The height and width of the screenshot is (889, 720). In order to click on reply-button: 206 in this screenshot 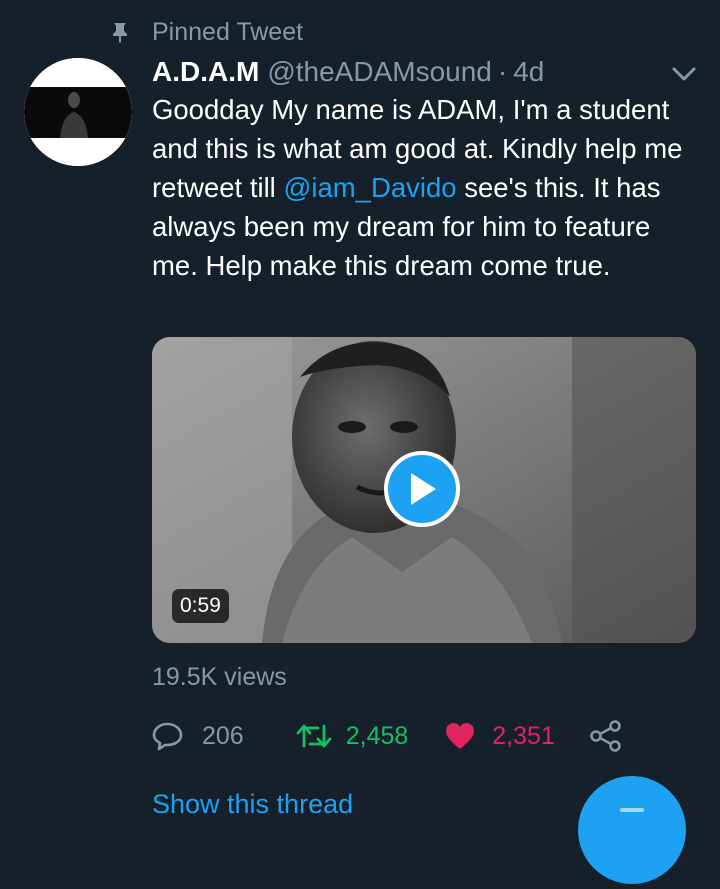, I will do `click(198, 736)`.